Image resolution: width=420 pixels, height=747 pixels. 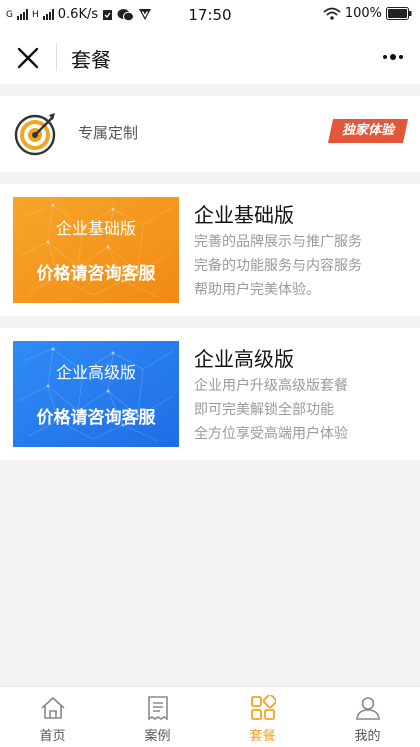 What do you see at coordinates (393, 57) in the screenshot?
I see `more-dots-icon` at bounding box center [393, 57].